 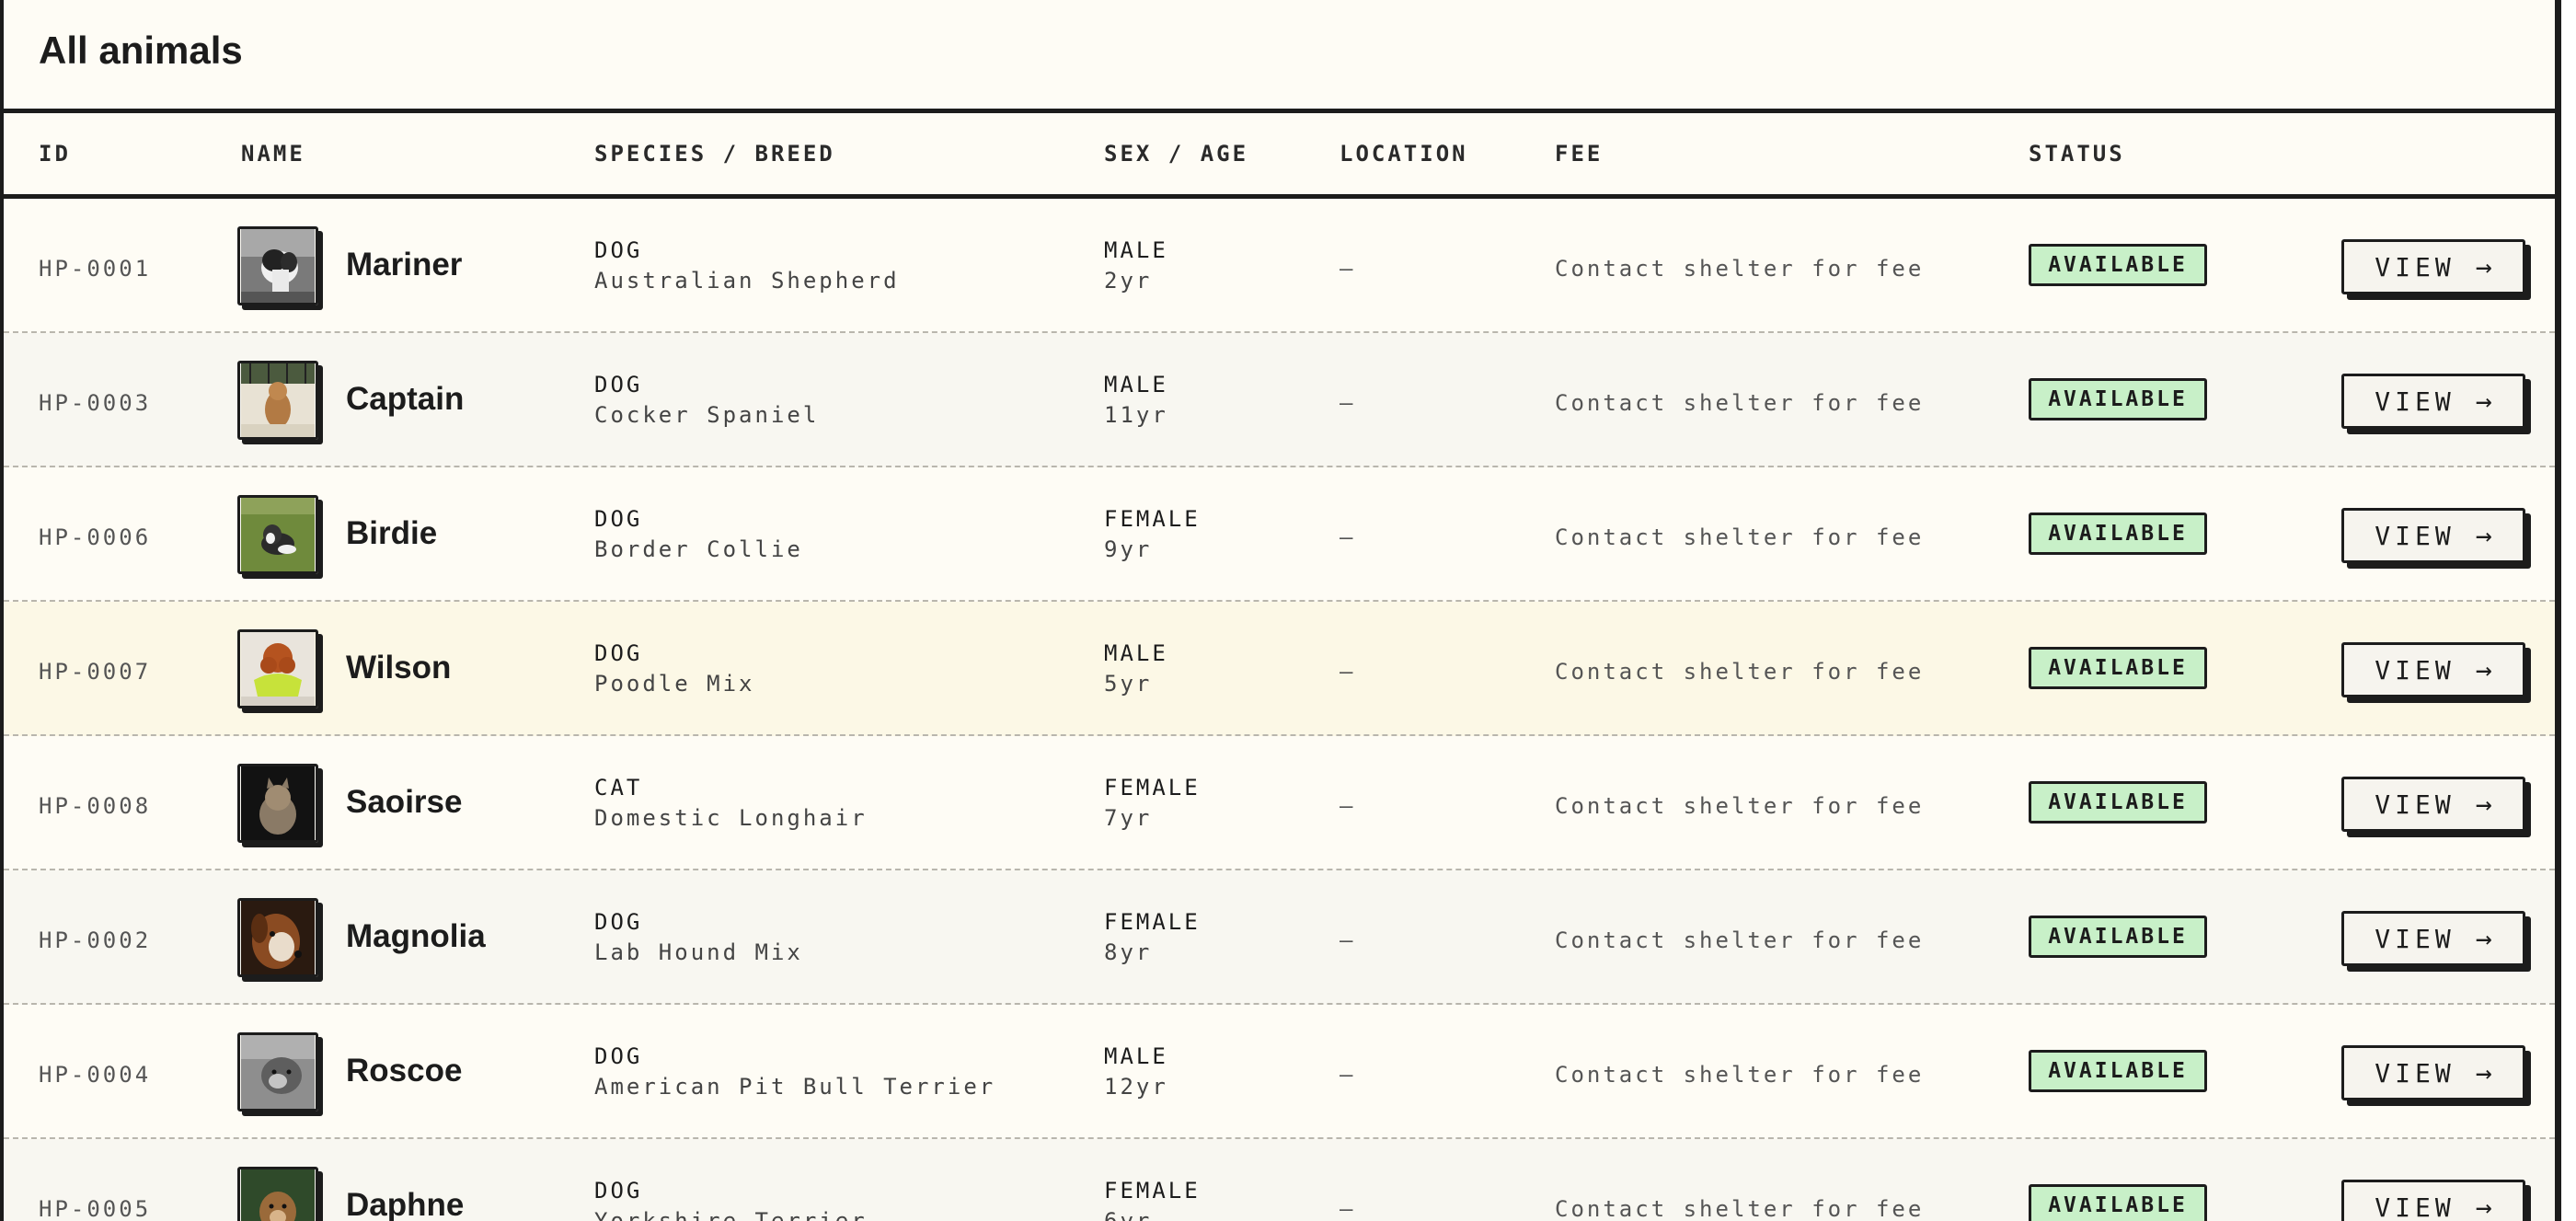 What do you see at coordinates (1136, 669) in the screenshot?
I see `sex-age: MALE 5yr` at bounding box center [1136, 669].